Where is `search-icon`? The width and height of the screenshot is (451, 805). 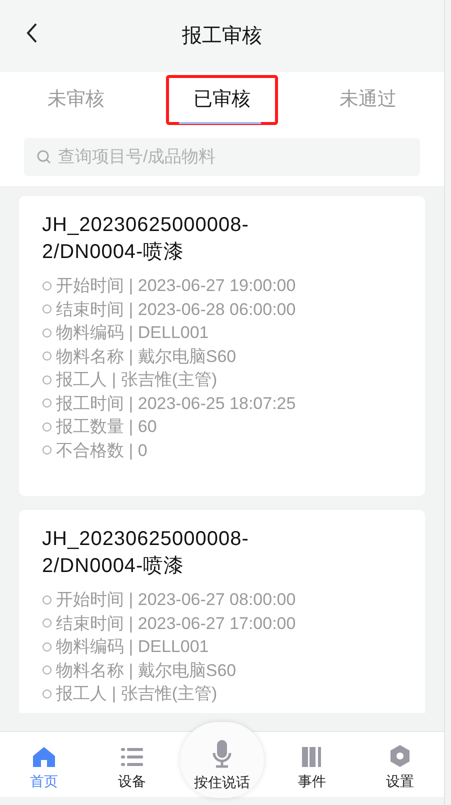 search-icon is located at coordinates (44, 157).